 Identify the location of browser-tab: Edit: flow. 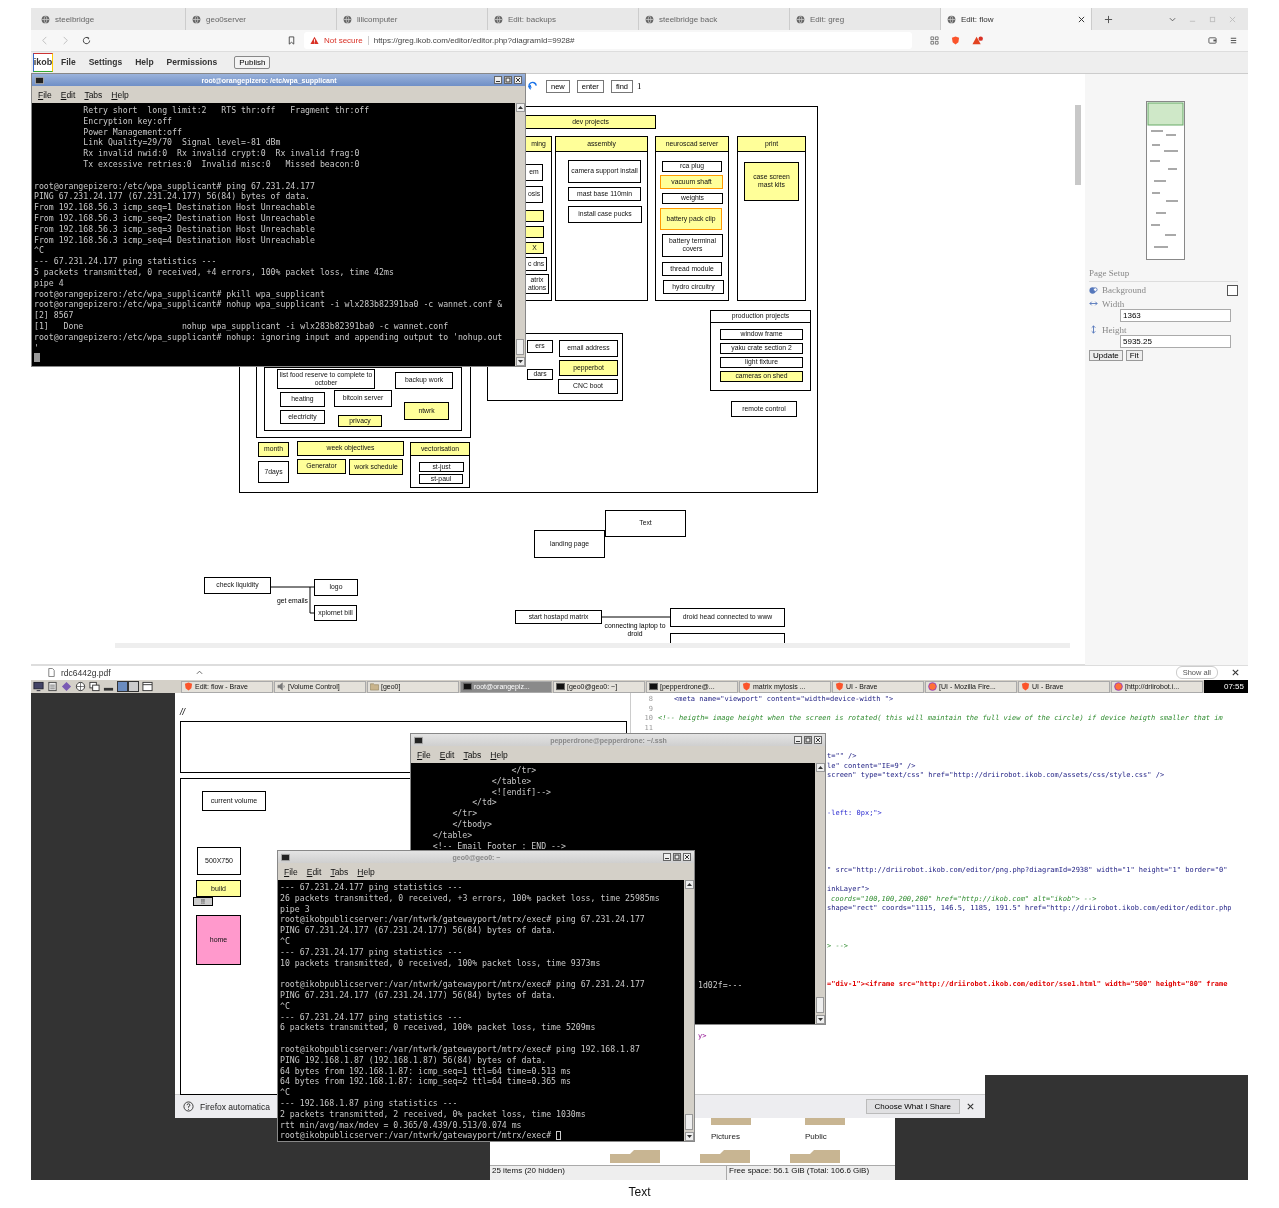
(1016, 19).